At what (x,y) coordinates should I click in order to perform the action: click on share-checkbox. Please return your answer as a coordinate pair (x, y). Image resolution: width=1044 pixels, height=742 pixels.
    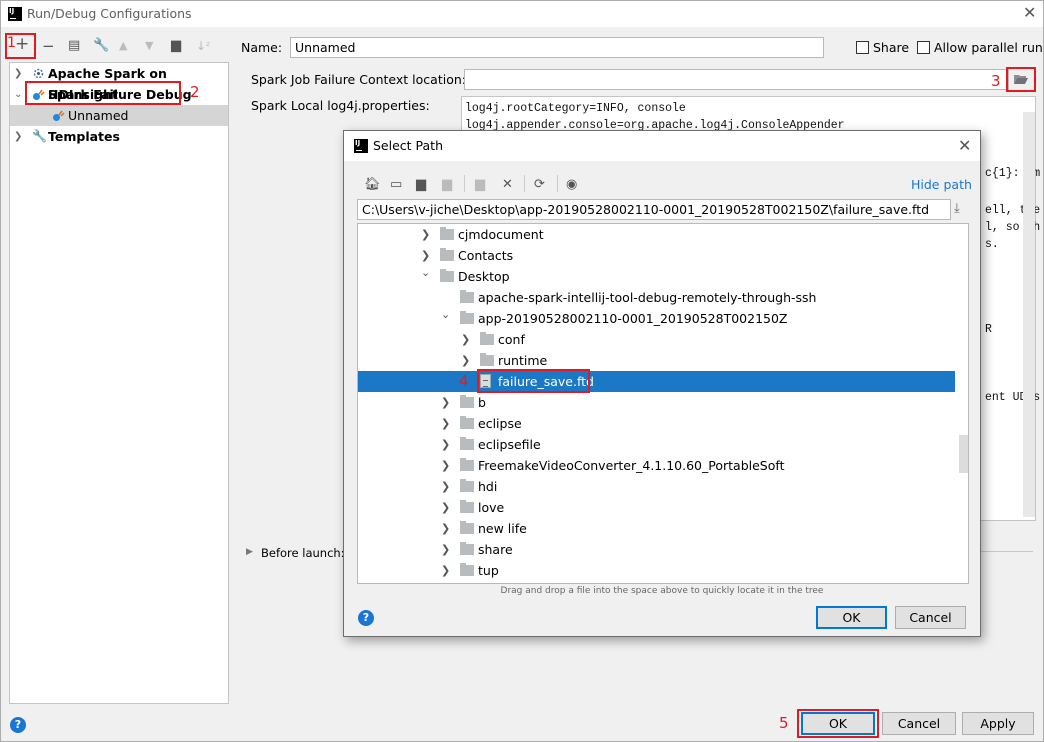
    Looking at the image, I should click on (862, 47).